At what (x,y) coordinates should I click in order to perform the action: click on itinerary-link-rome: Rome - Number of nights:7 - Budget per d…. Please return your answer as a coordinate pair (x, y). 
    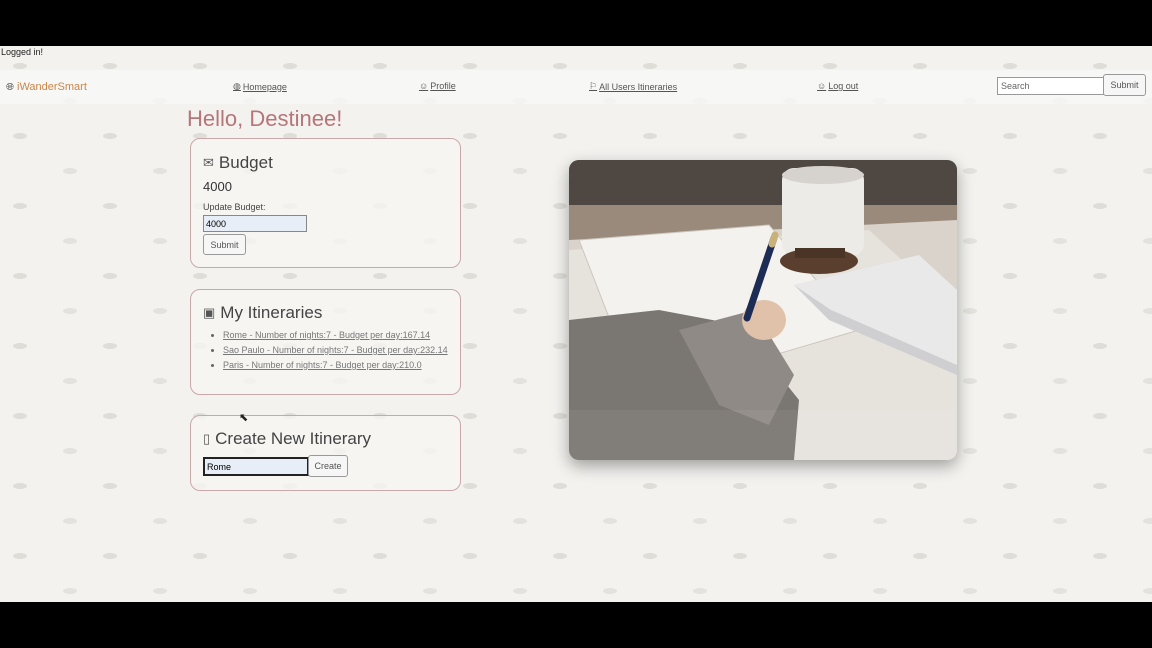
    Looking at the image, I should click on (326, 335).